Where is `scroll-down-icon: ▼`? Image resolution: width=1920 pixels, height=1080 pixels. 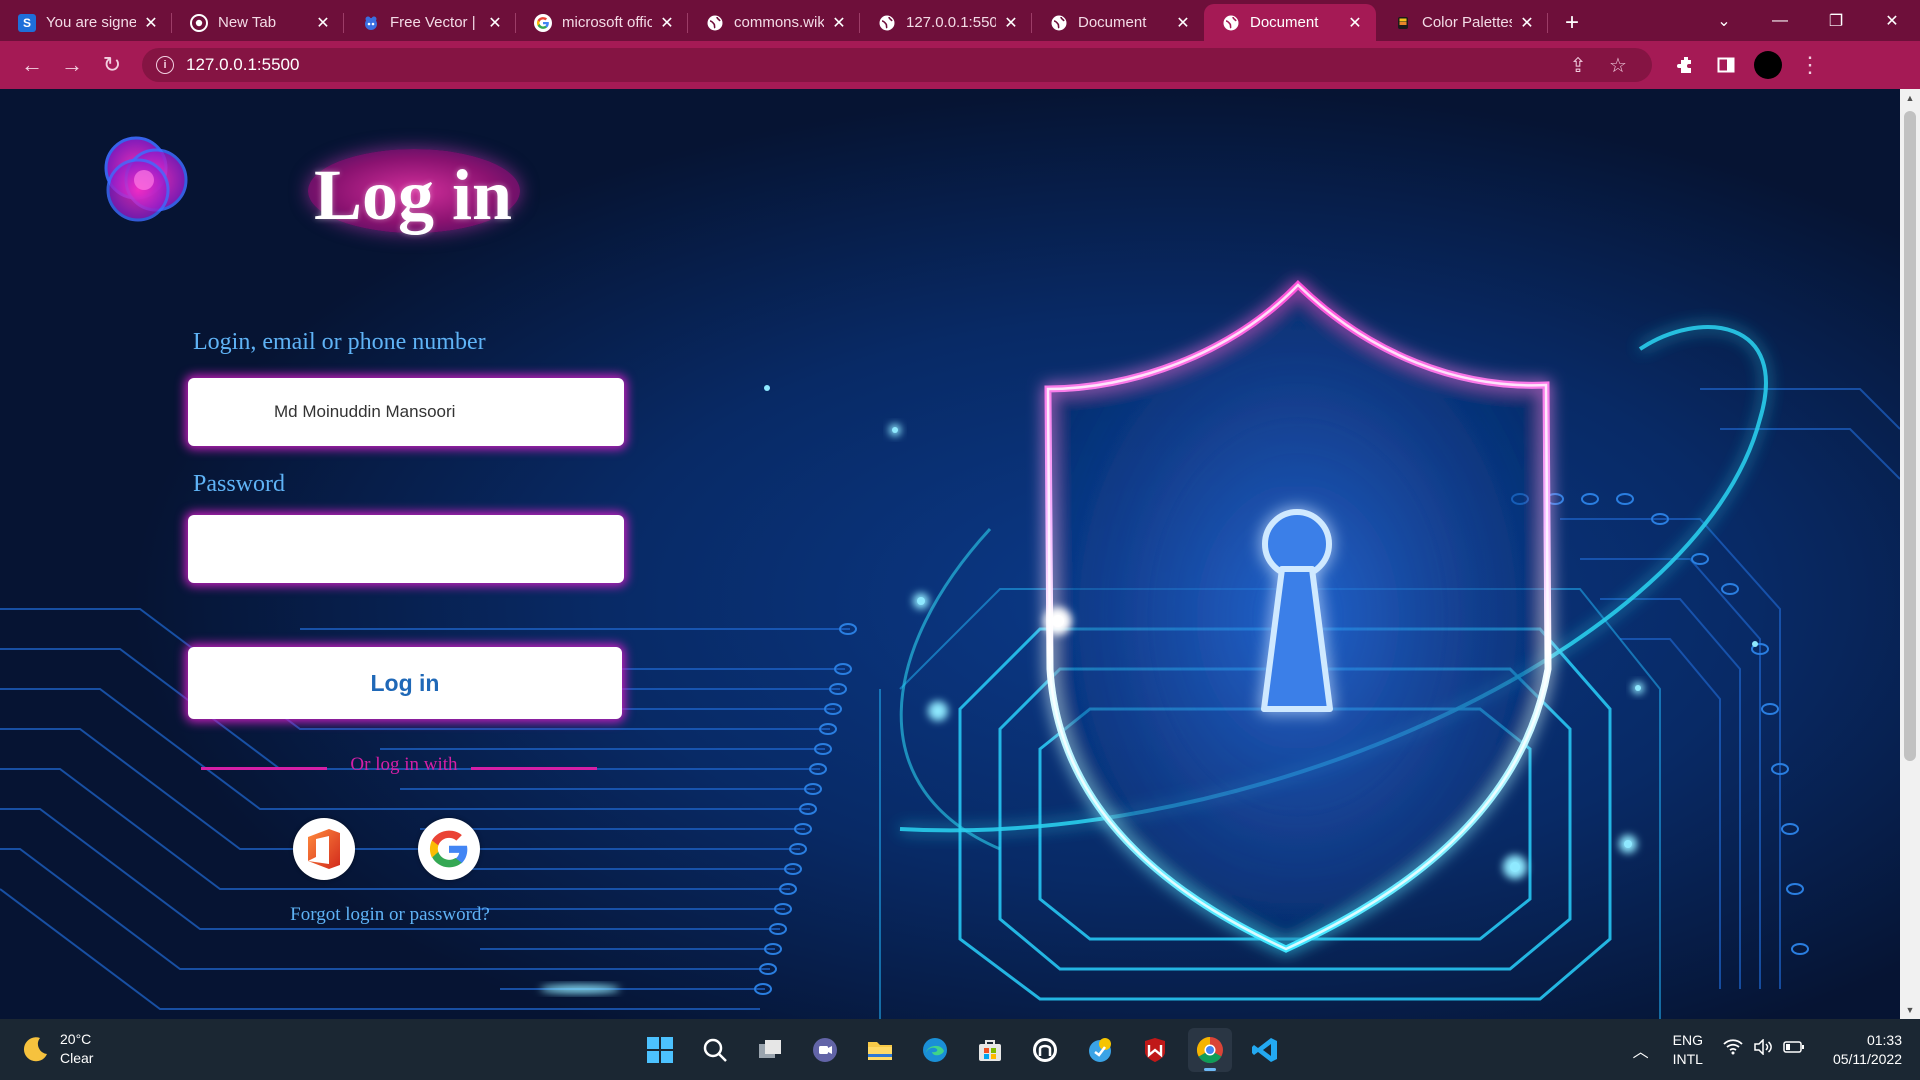
scroll-down-icon: ▼ is located at coordinates (1910, 1010).